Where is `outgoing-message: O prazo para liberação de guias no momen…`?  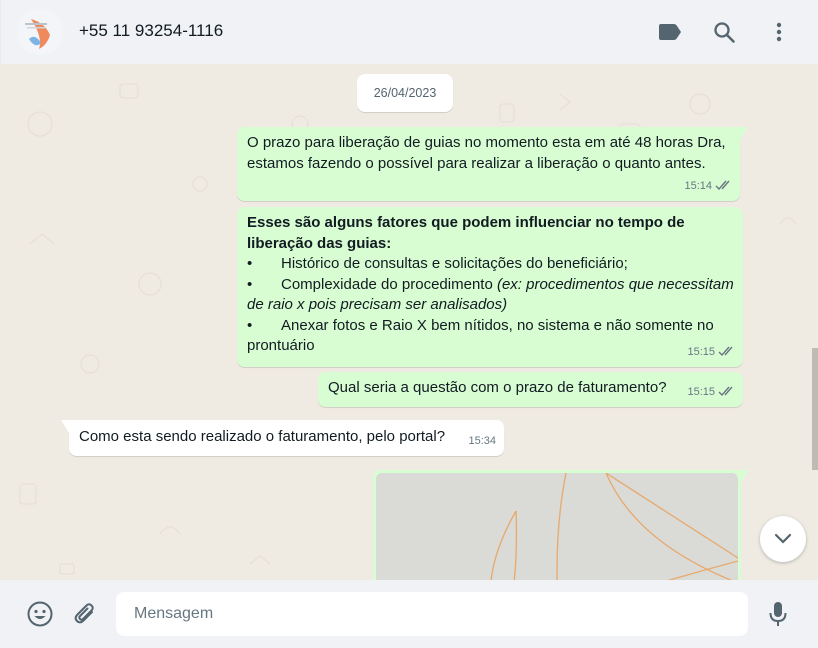
outgoing-message: O prazo para liberação de guias no momen… is located at coordinates (492, 164).